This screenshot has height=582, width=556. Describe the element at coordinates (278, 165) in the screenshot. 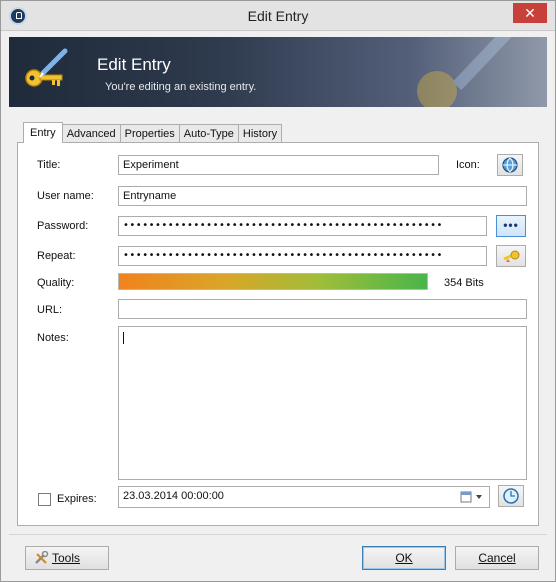

I see `title-field: Experiment` at that location.